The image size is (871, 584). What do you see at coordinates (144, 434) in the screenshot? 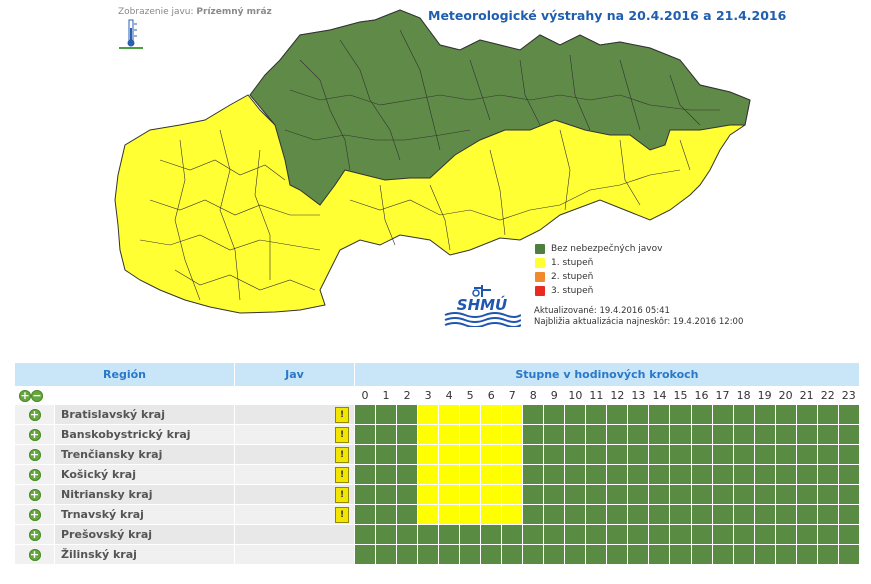
I see `region-name: Banskobystrický kraj` at bounding box center [144, 434].